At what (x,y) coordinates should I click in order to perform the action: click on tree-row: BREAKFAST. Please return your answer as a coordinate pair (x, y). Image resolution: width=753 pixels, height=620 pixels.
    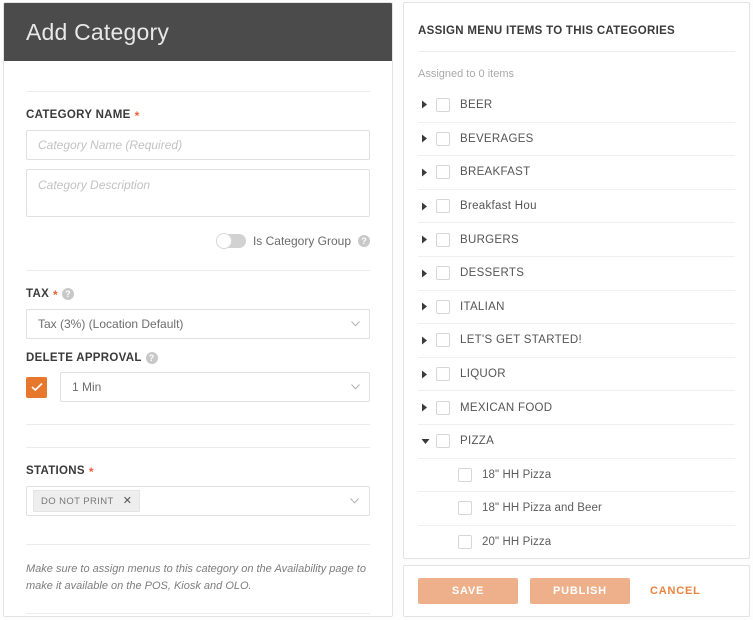
    Looking at the image, I should click on (576, 172).